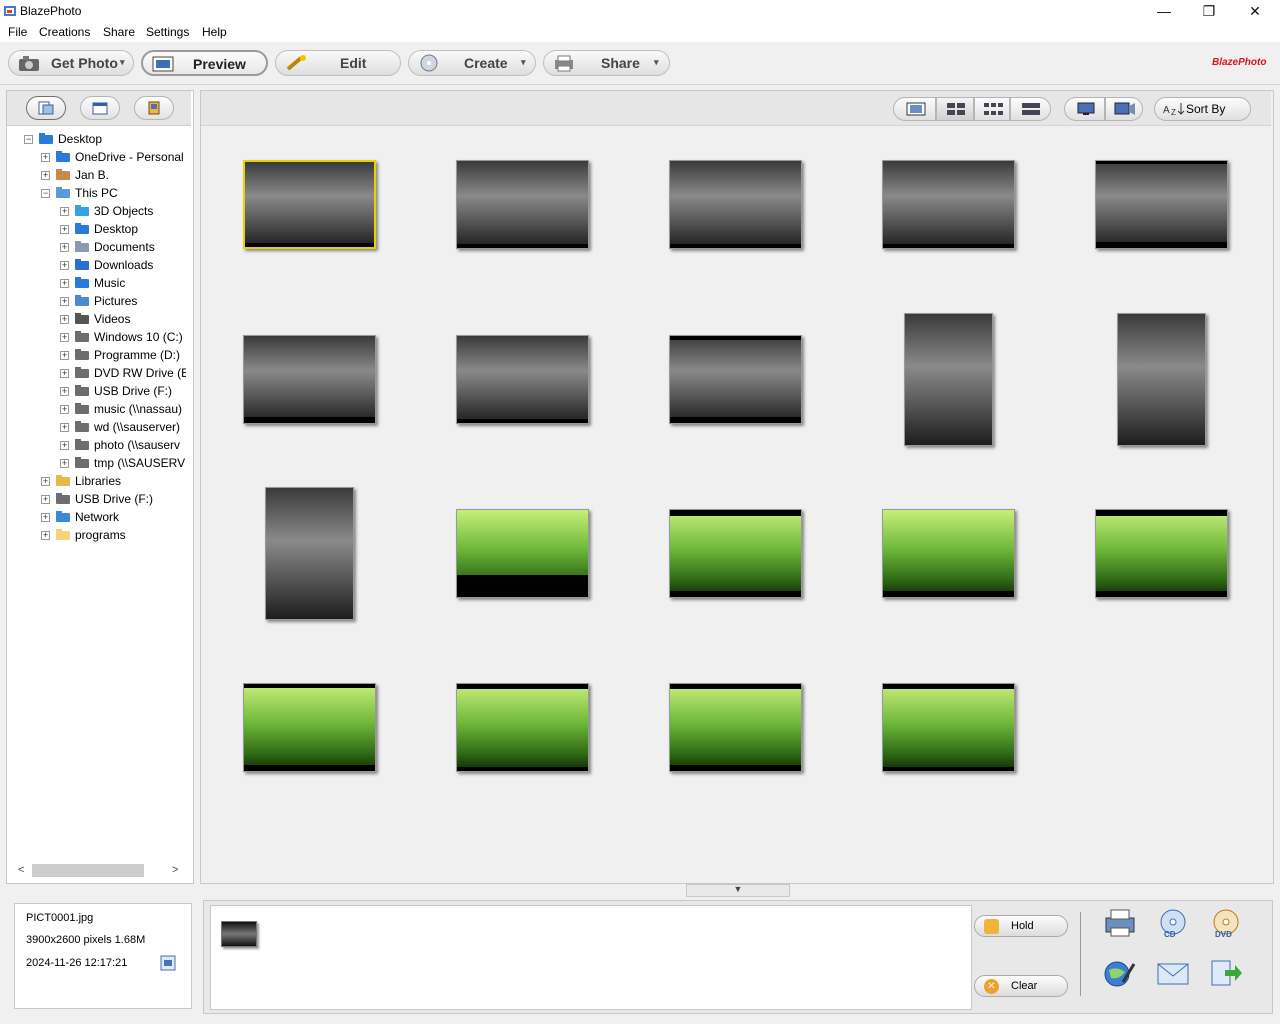 The height and width of the screenshot is (1024, 1280). What do you see at coordinates (1164, 11) in the screenshot?
I see `minimize-button: —` at bounding box center [1164, 11].